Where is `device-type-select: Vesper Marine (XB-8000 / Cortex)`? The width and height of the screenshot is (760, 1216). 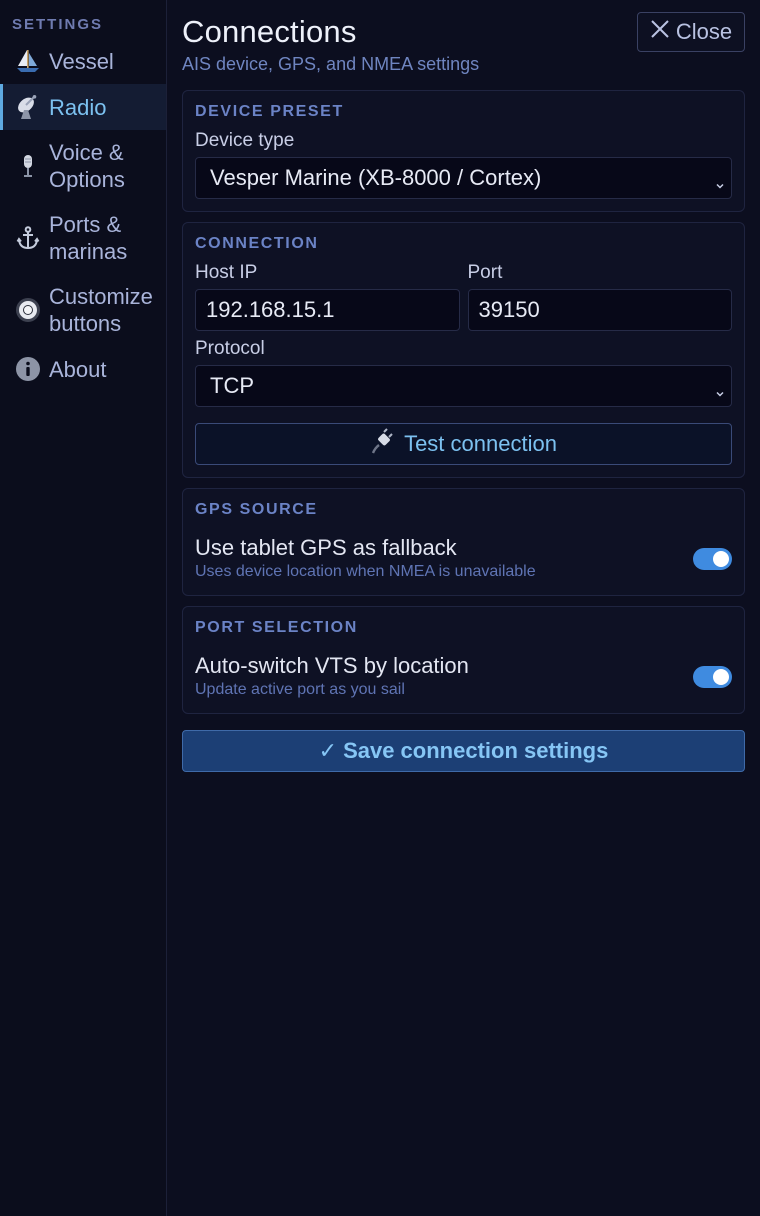
device-type-select: Vesper Marine (XB-8000 / Cortex) is located at coordinates (463, 178).